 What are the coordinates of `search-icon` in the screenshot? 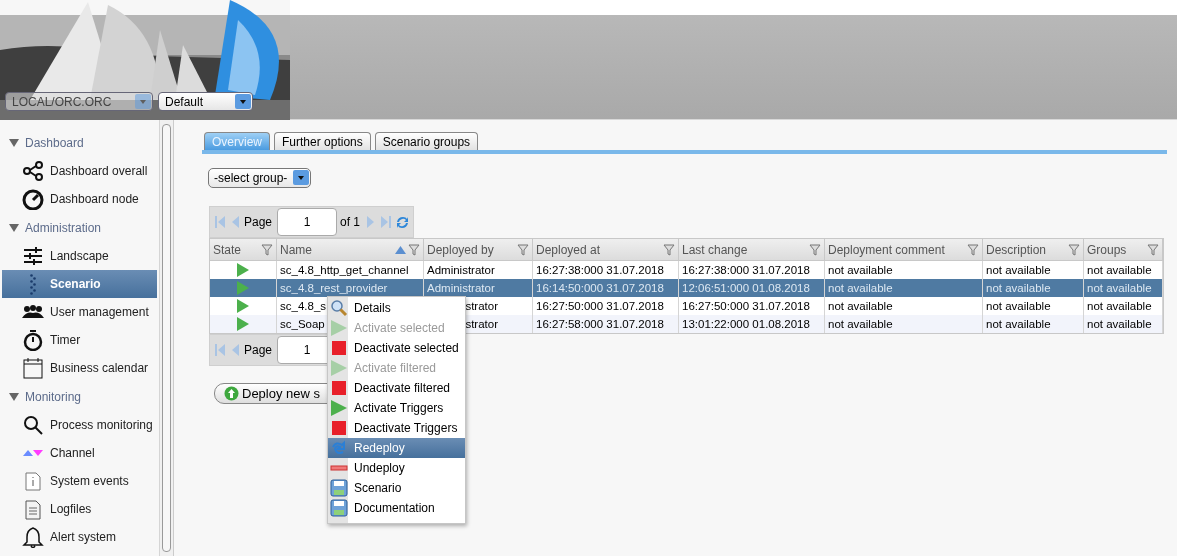 It's located at (33, 425).